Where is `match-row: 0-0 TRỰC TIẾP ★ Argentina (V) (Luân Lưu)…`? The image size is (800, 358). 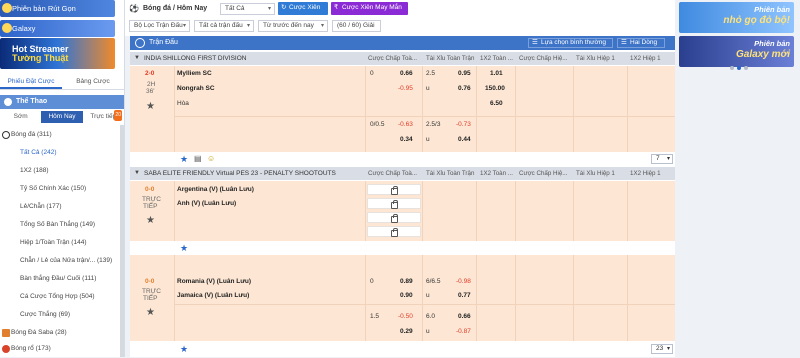
match-row: 0-0 TRỰC TIẾP ★ Argentina (V) (Luân Lưu)… is located at coordinates (402, 211).